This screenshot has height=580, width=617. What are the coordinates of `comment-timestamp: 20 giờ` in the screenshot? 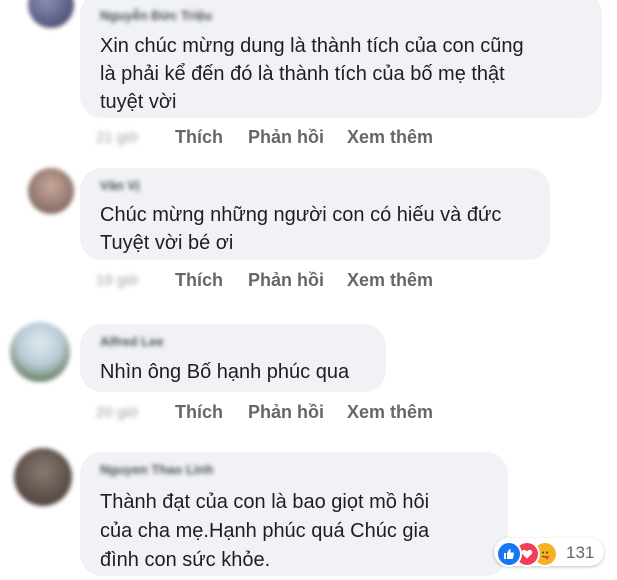 It's located at (117, 412).